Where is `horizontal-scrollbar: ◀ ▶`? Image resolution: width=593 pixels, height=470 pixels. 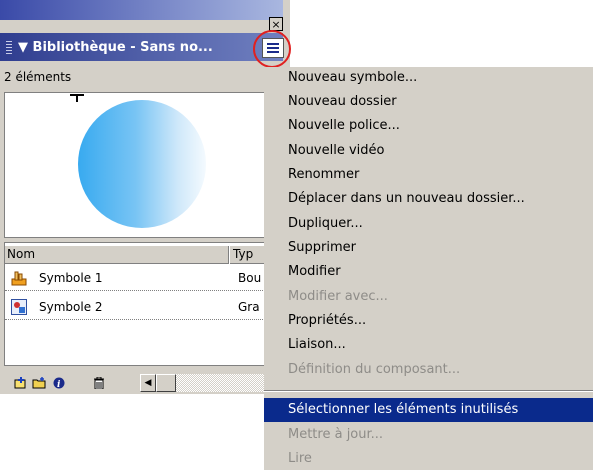
horizontal-scrollbar: ◀ ▶ is located at coordinates (211, 383).